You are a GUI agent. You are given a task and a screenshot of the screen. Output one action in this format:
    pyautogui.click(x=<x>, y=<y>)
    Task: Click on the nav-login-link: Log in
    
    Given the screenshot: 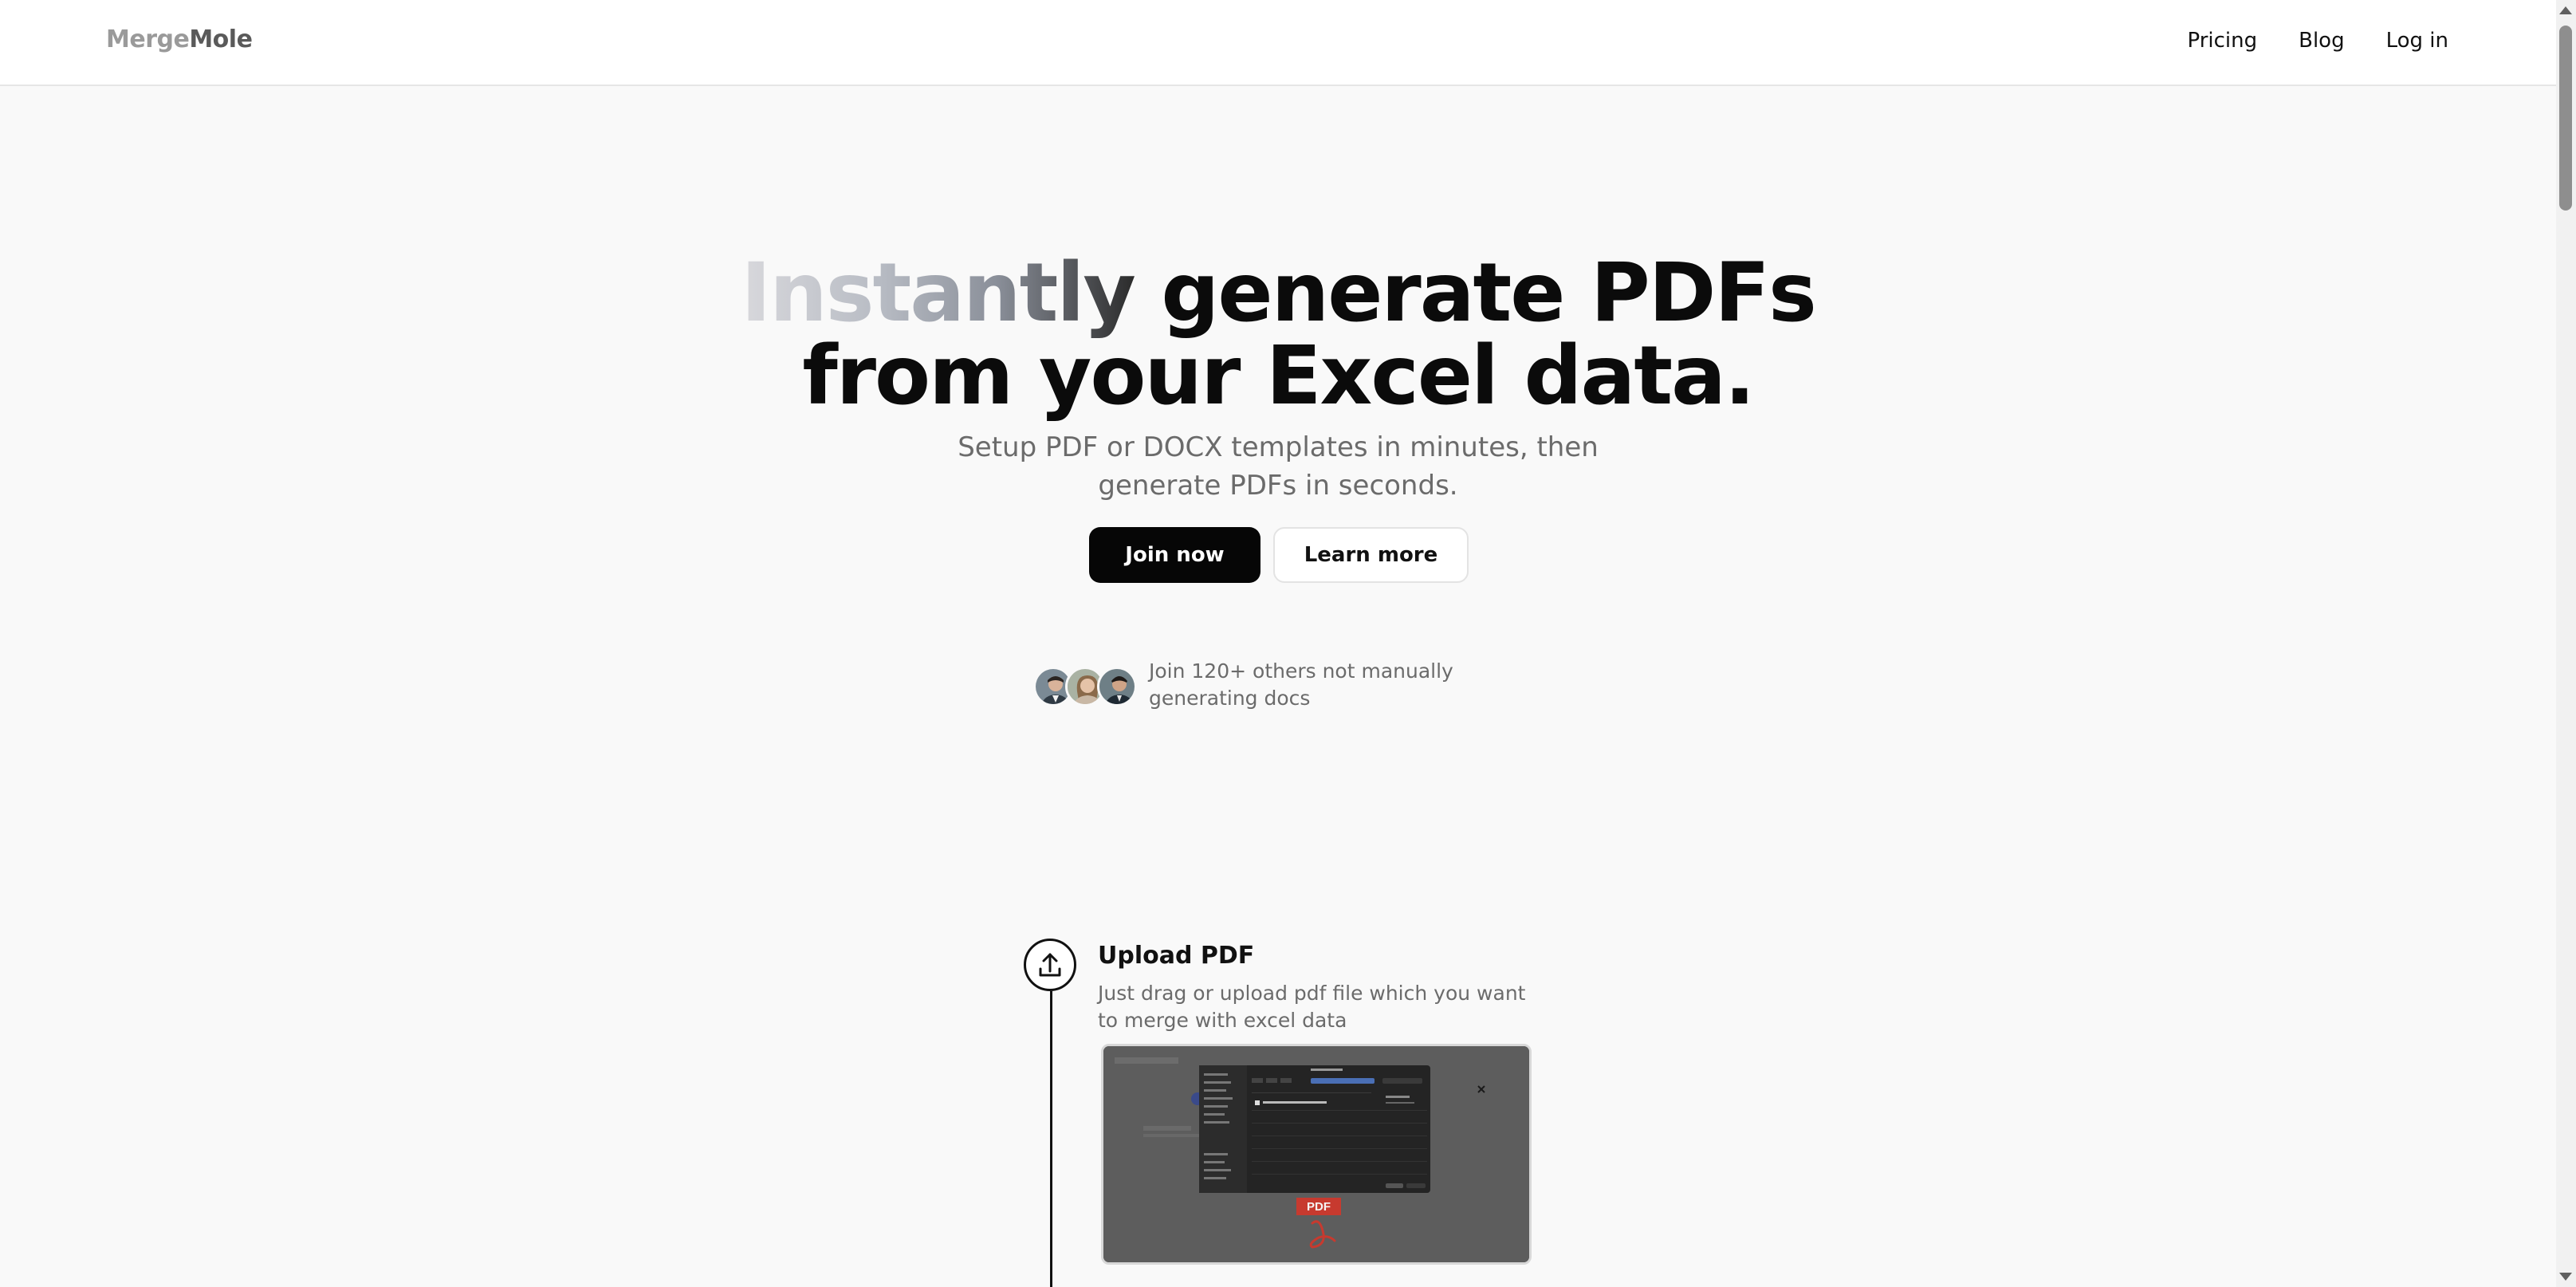 What is the action you would take?
    pyautogui.click(x=2417, y=41)
    